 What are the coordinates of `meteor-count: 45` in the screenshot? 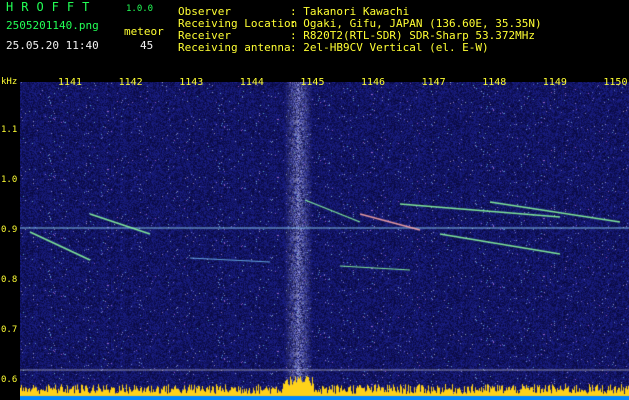 It's located at (147, 45).